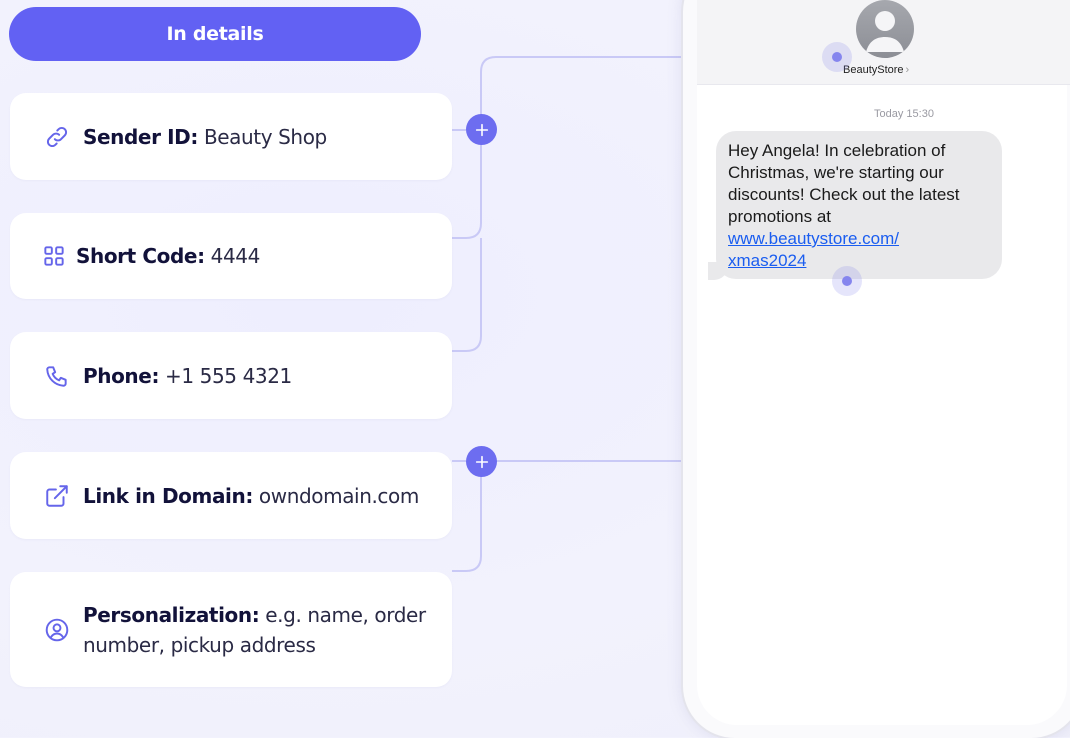  Describe the element at coordinates (265, 136) in the screenshot. I see `feature-value: Beauty Shop` at that location.